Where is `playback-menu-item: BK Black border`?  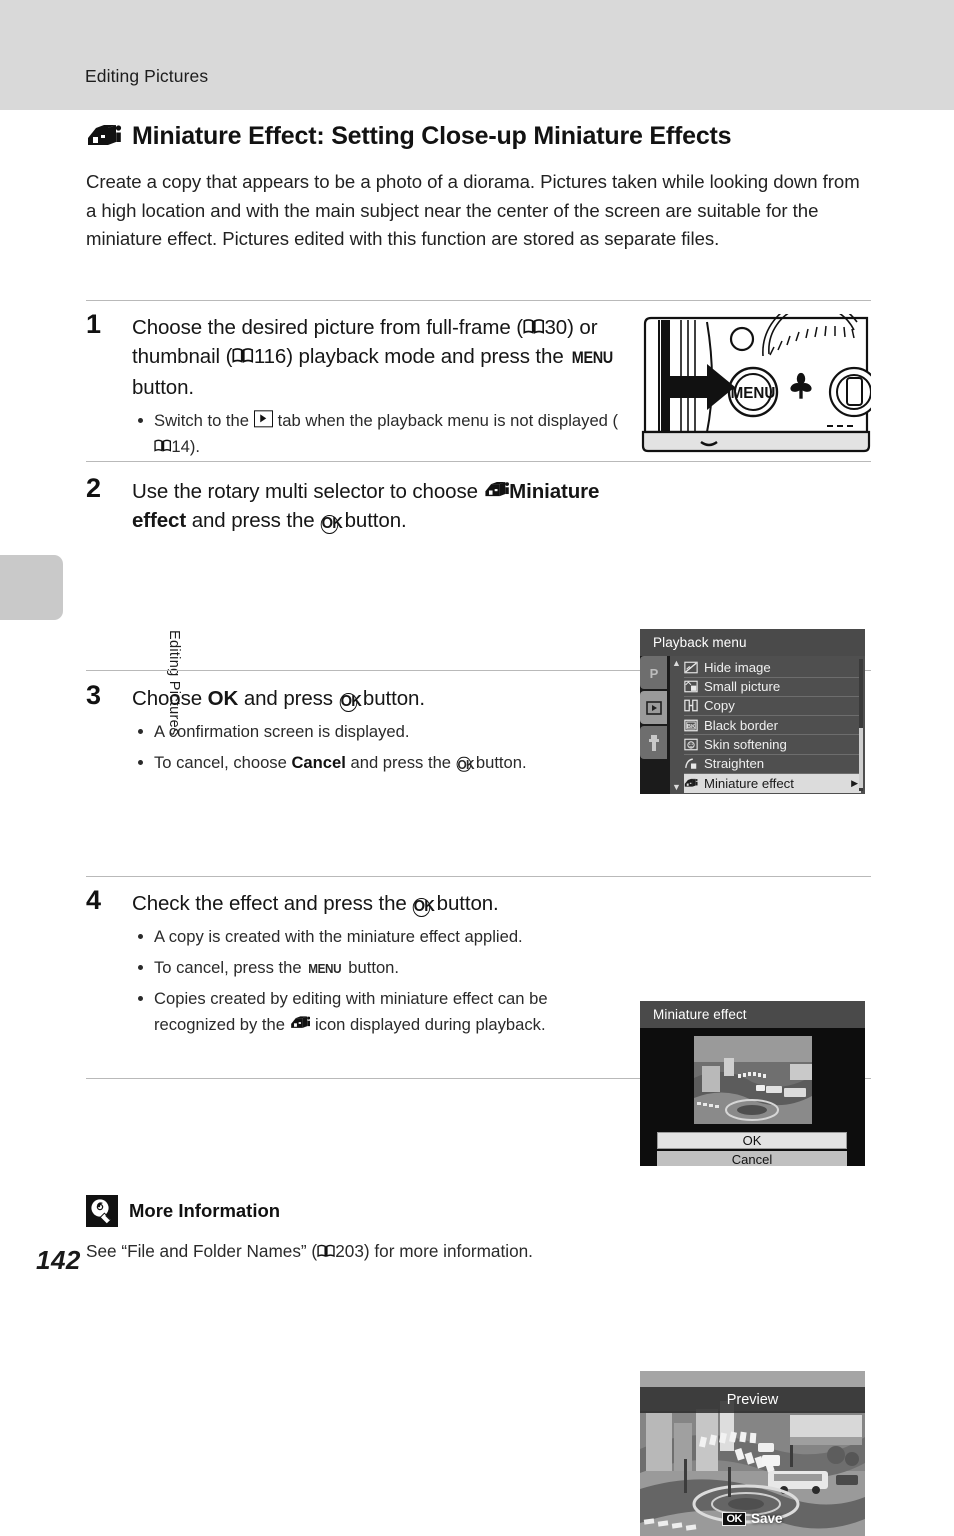 playback-menu-item: BK Black border is located at coordinates (772, 726).